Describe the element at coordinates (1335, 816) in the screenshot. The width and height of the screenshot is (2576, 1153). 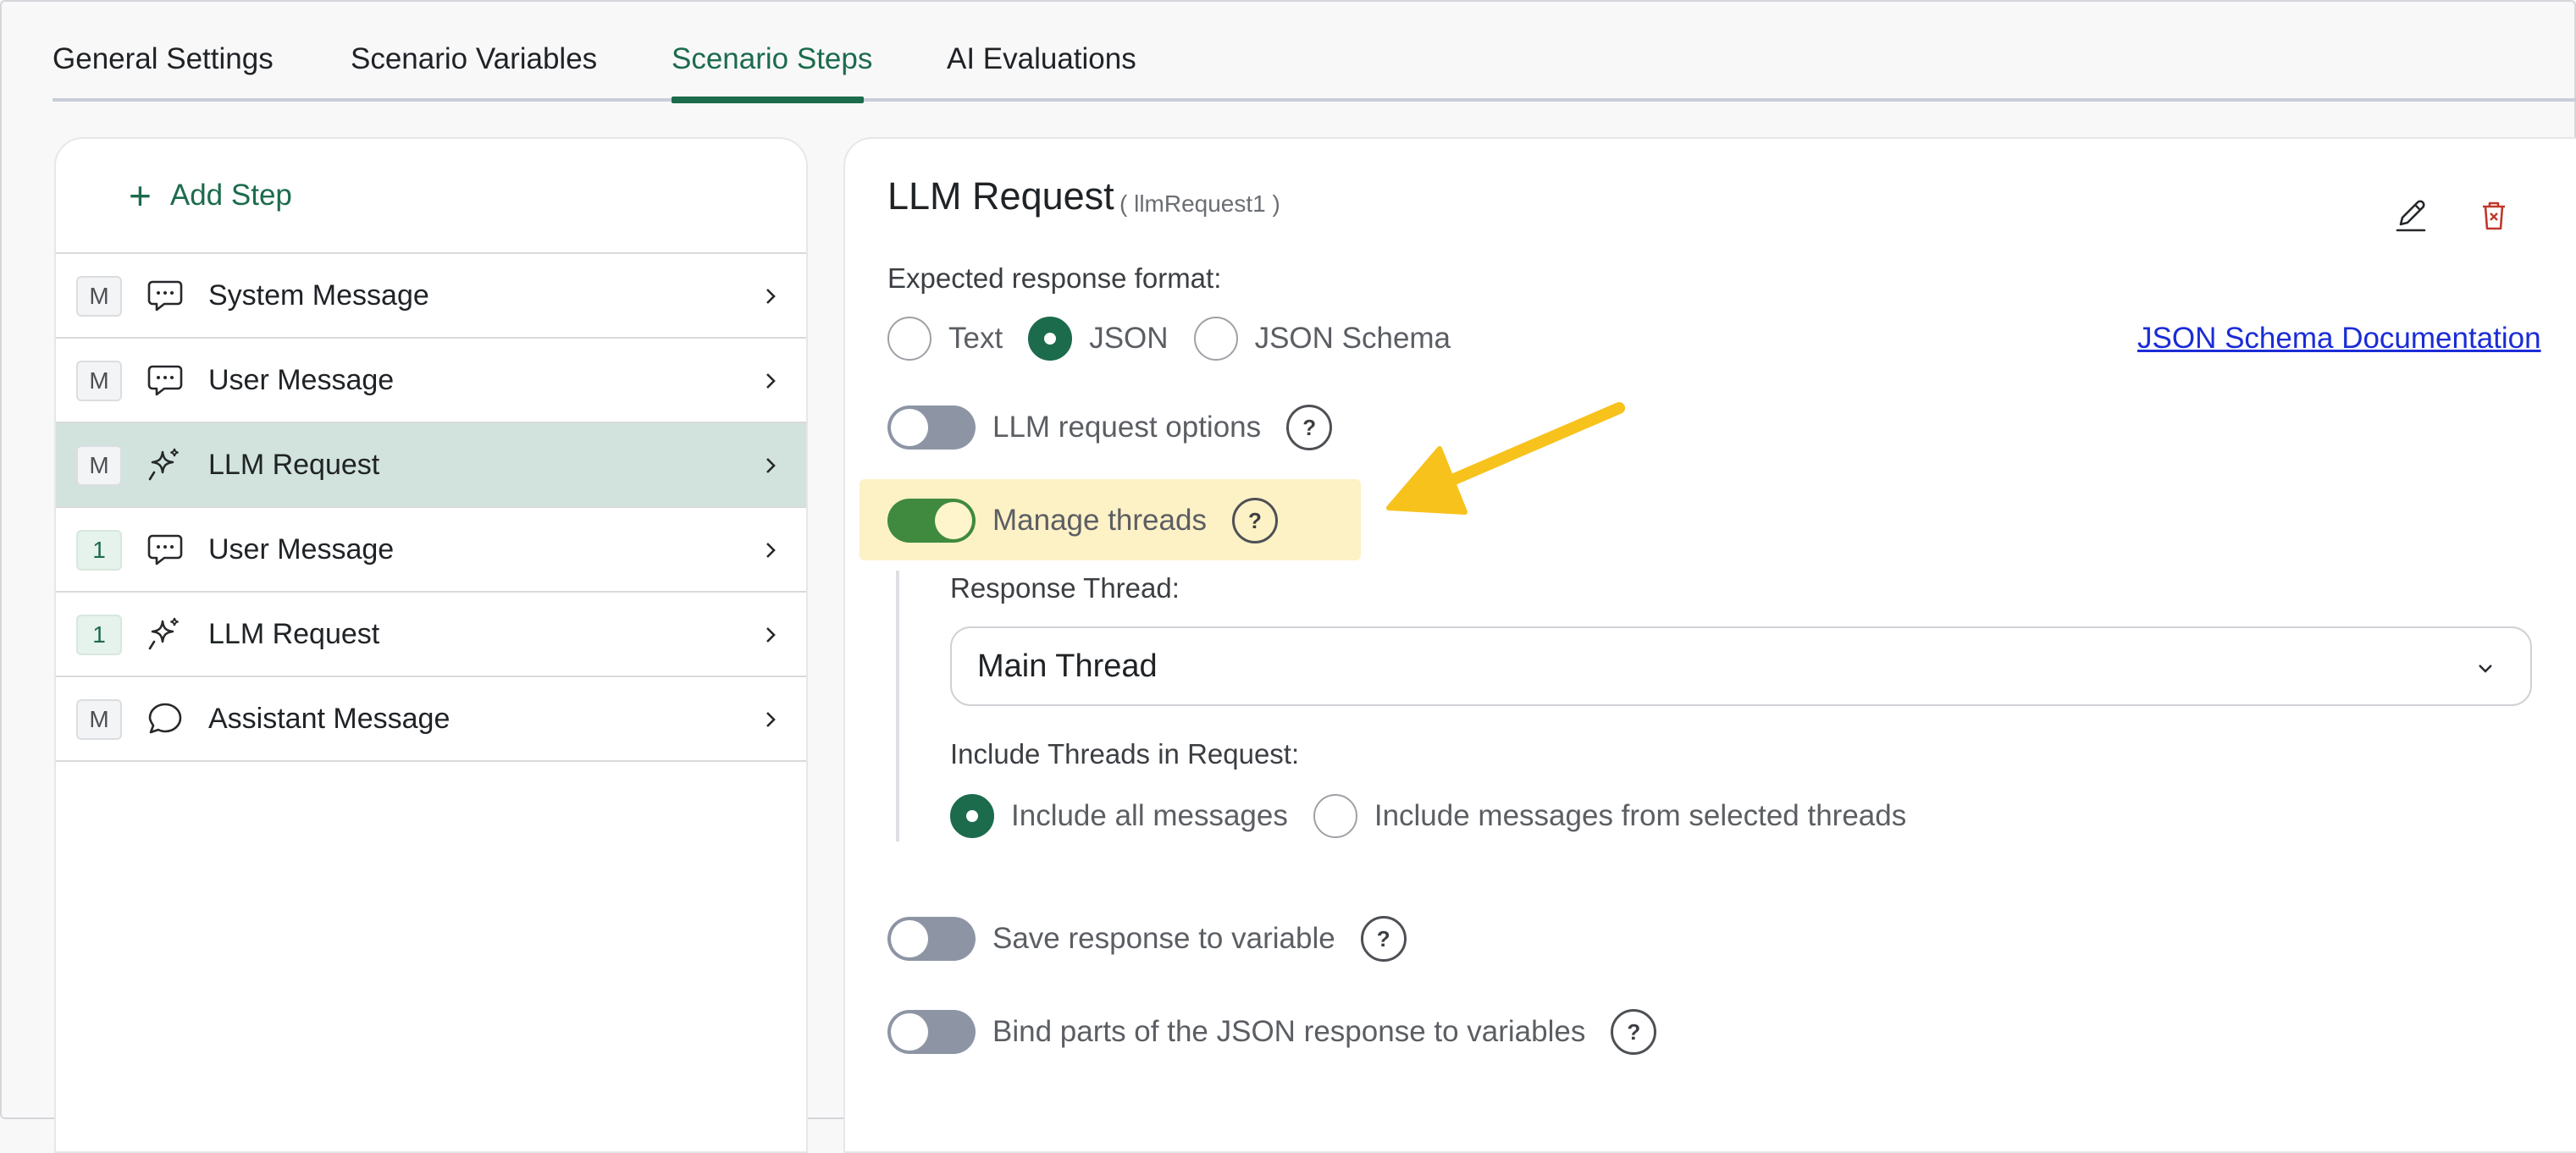
I see `include-selected-radio` at that location.